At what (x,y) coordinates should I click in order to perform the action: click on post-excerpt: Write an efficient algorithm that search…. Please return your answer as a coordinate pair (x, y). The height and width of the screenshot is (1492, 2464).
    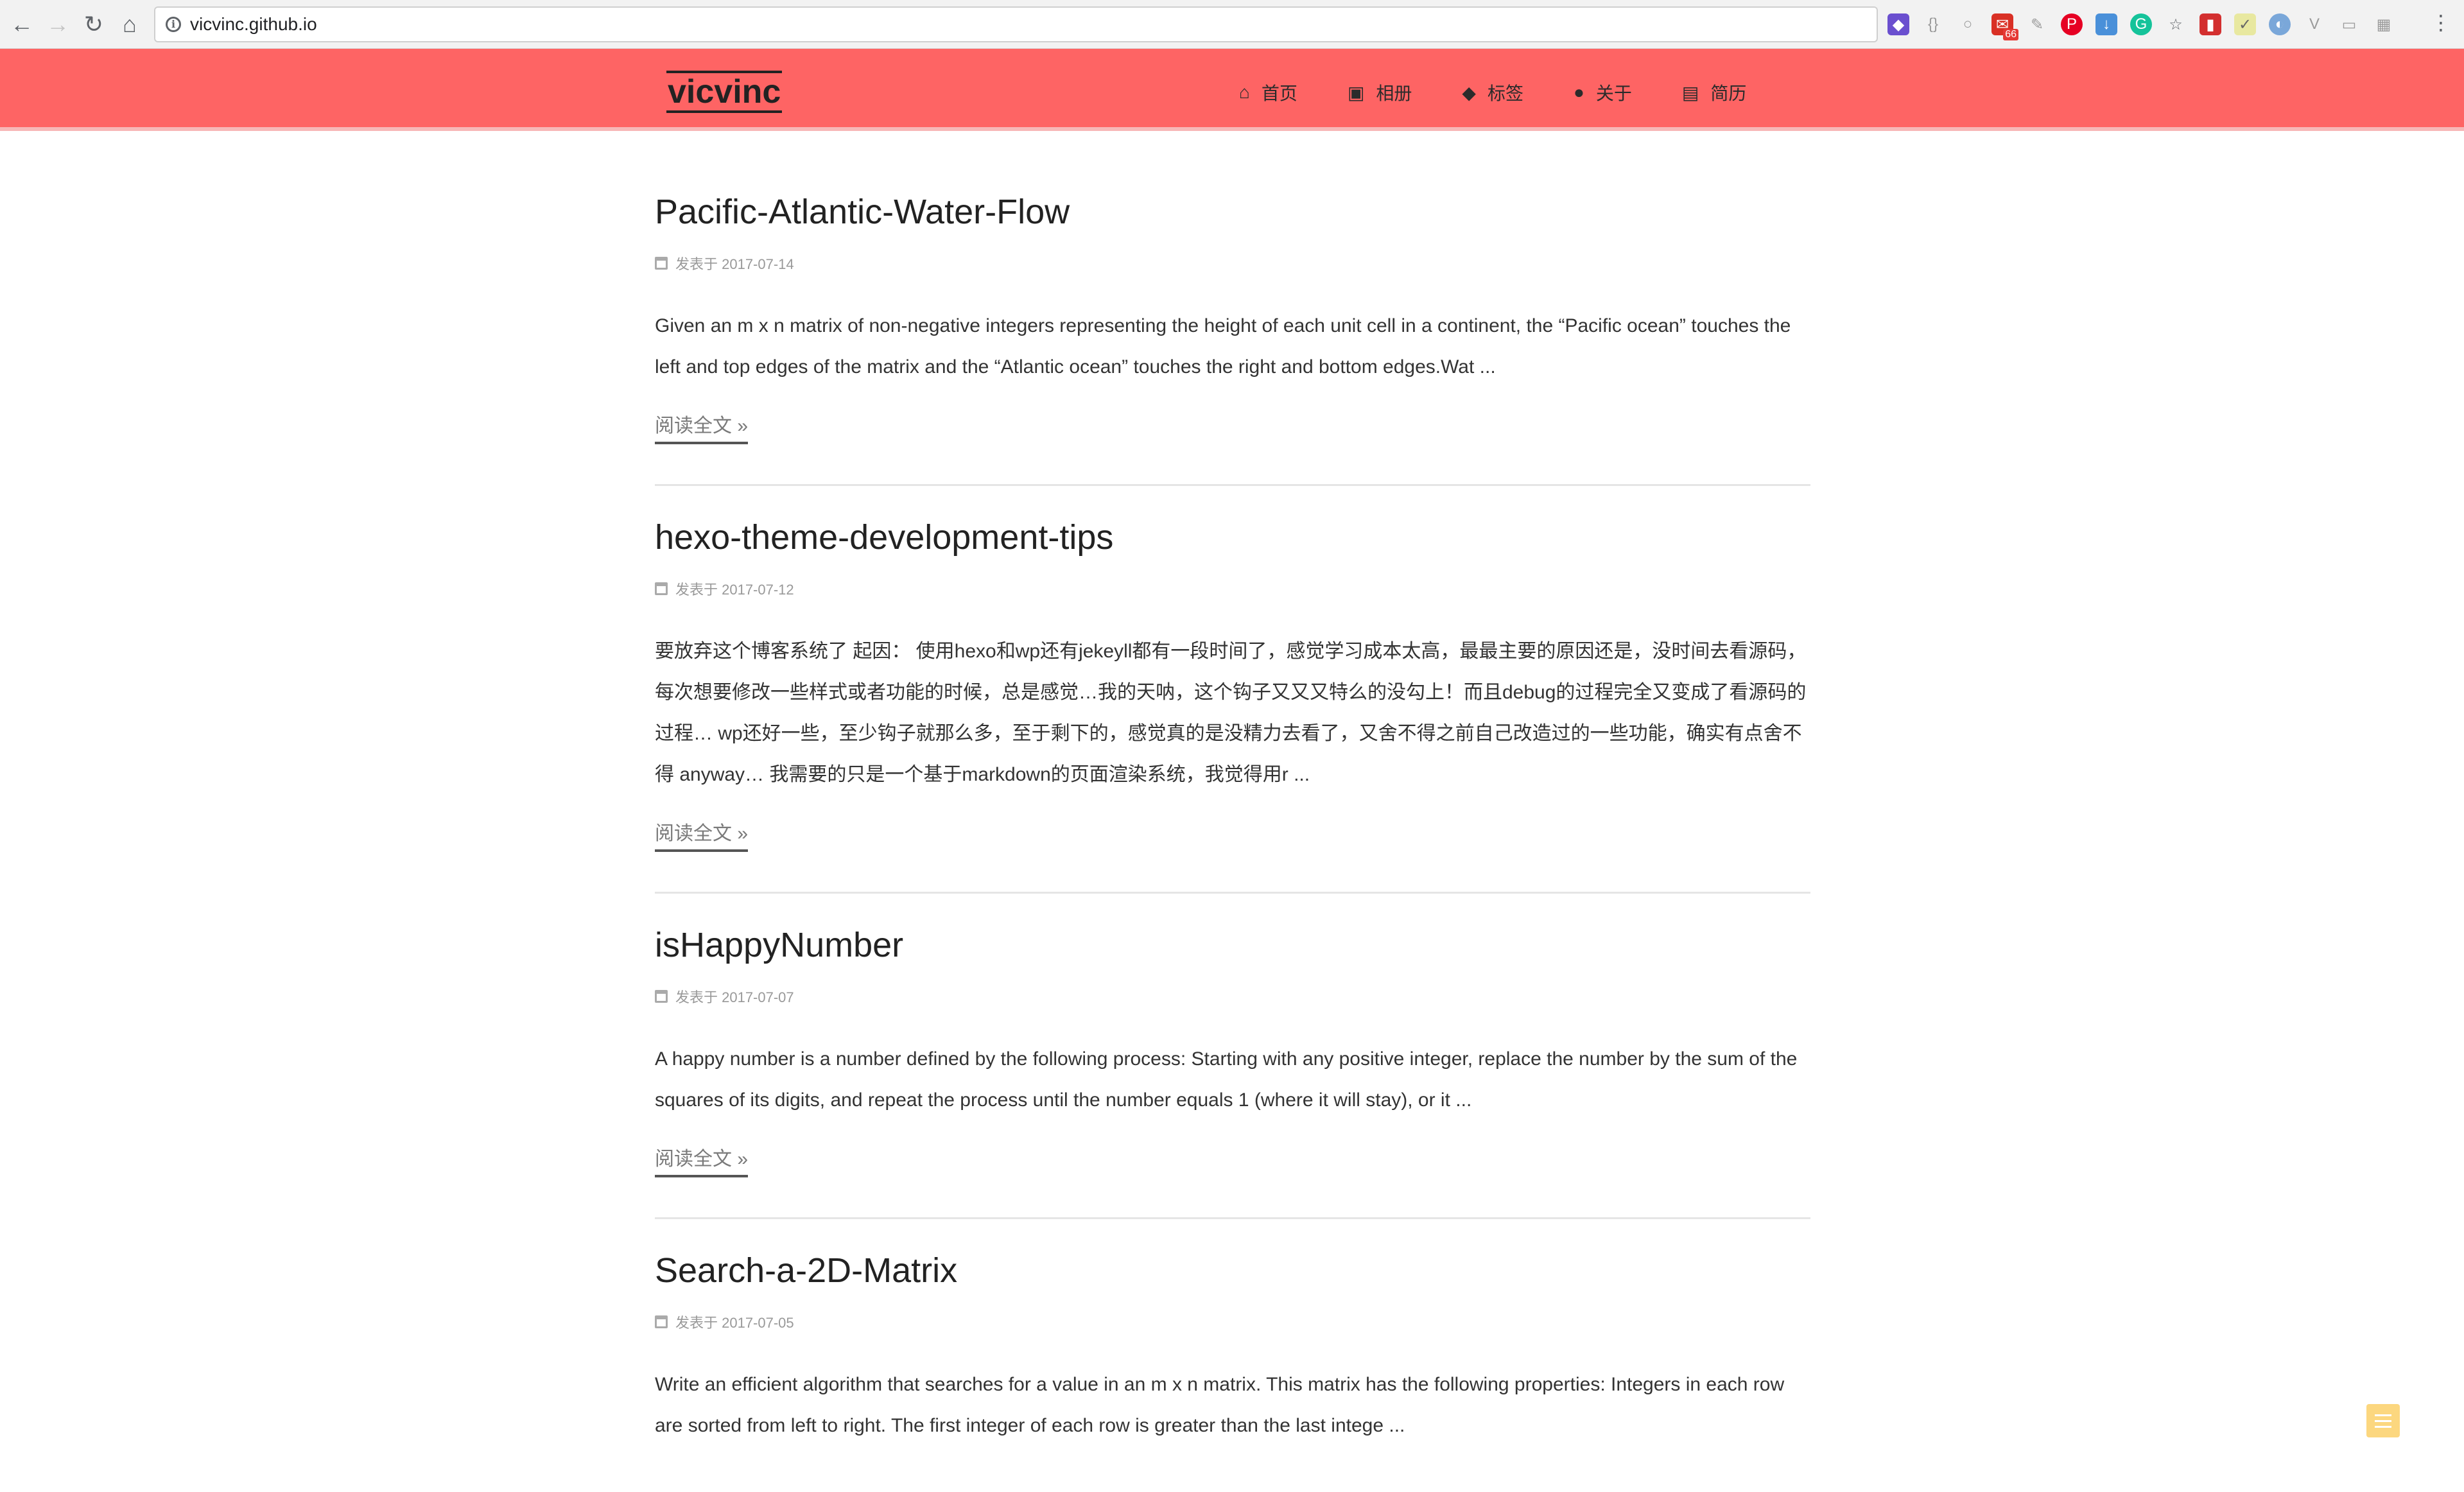
    Looking at the image, I should click on (1220, 1405).